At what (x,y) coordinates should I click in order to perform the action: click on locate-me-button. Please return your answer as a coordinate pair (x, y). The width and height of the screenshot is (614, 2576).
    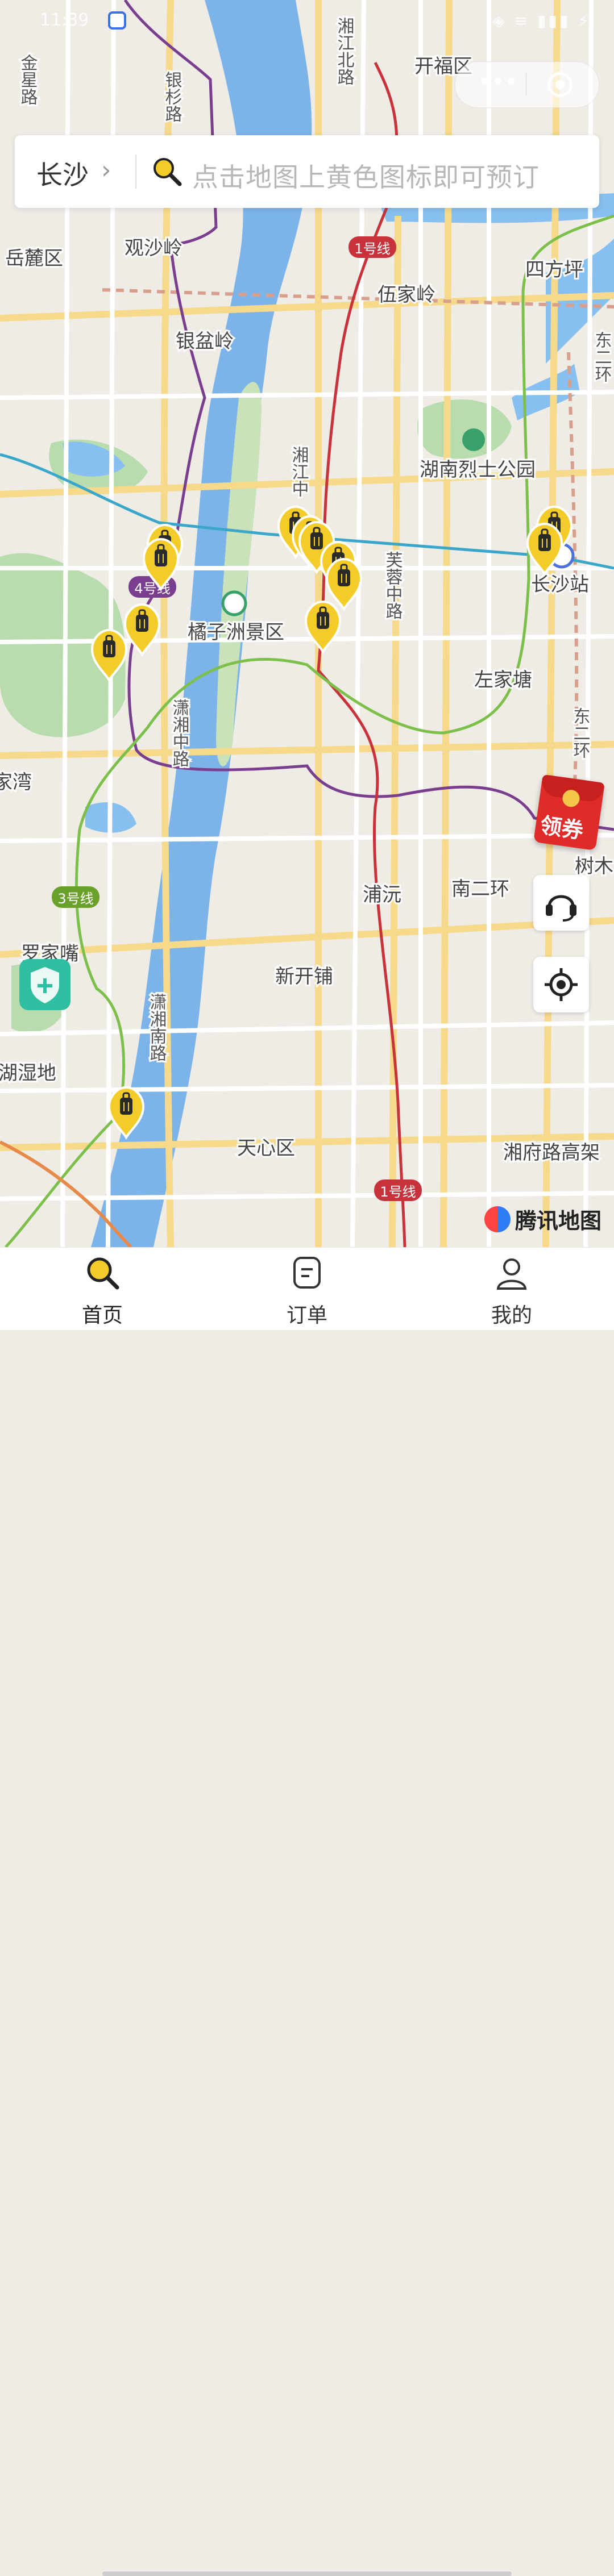
    Looking at the image, I should click on (561, 985).